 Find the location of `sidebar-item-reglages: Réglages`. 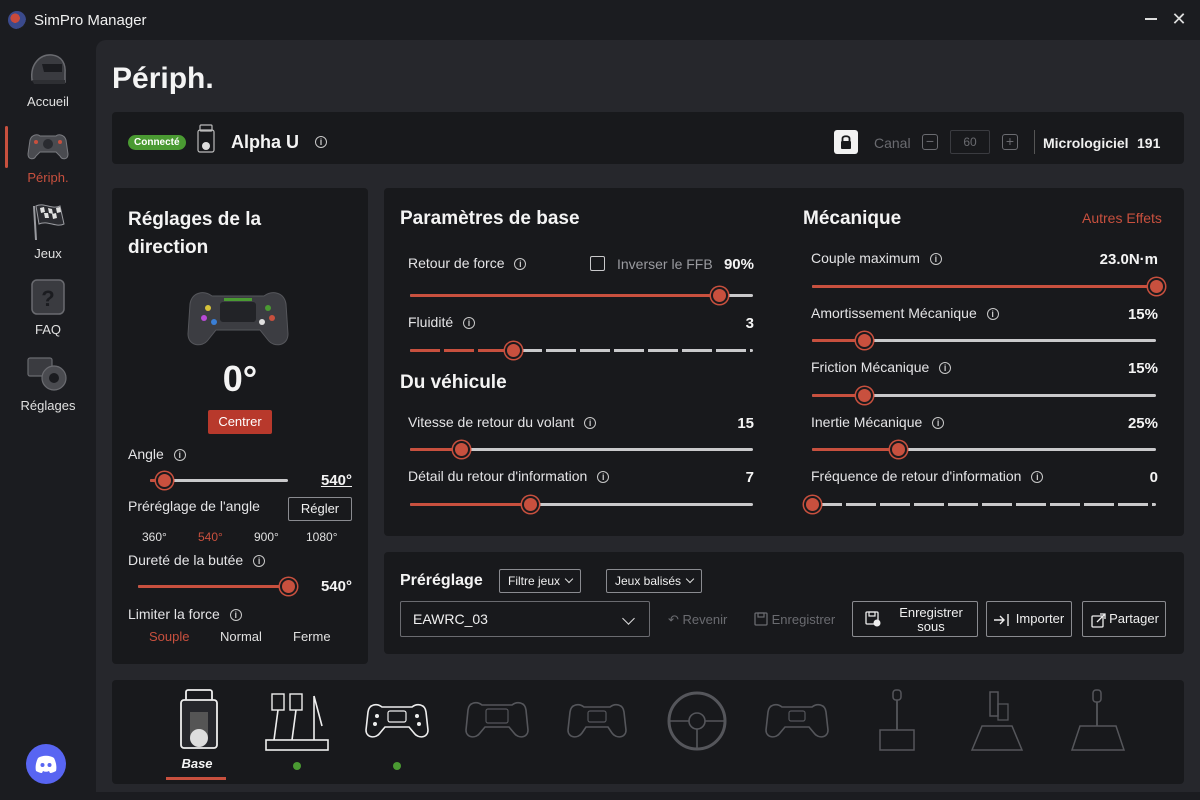

sidebar-item-reglages: Réglages is located at coordinates (48, 385).